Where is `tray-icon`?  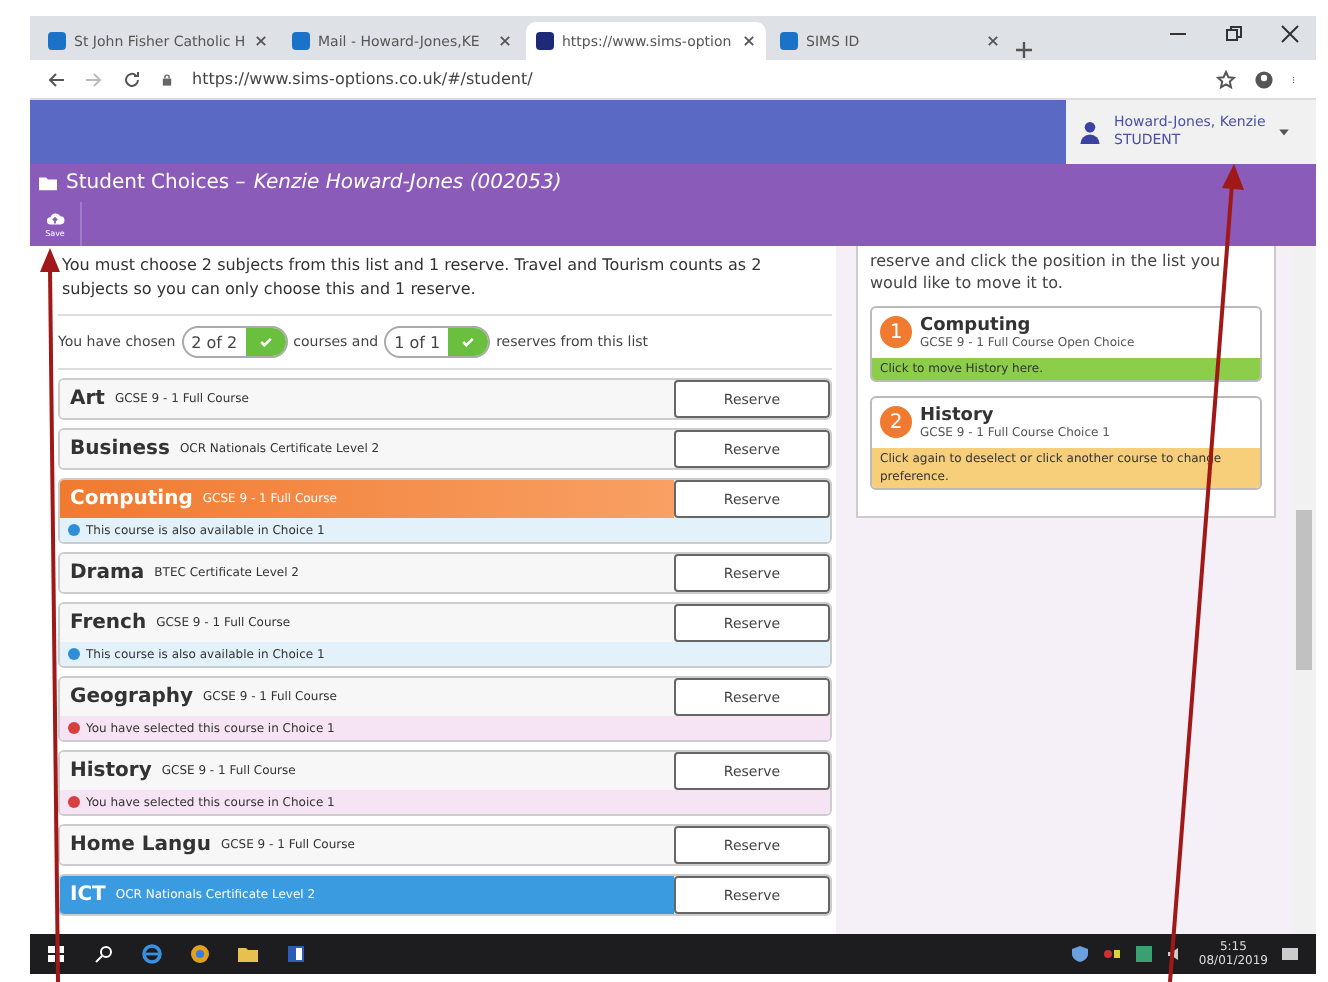
tray-icon is located at coordinates (1112, 954).